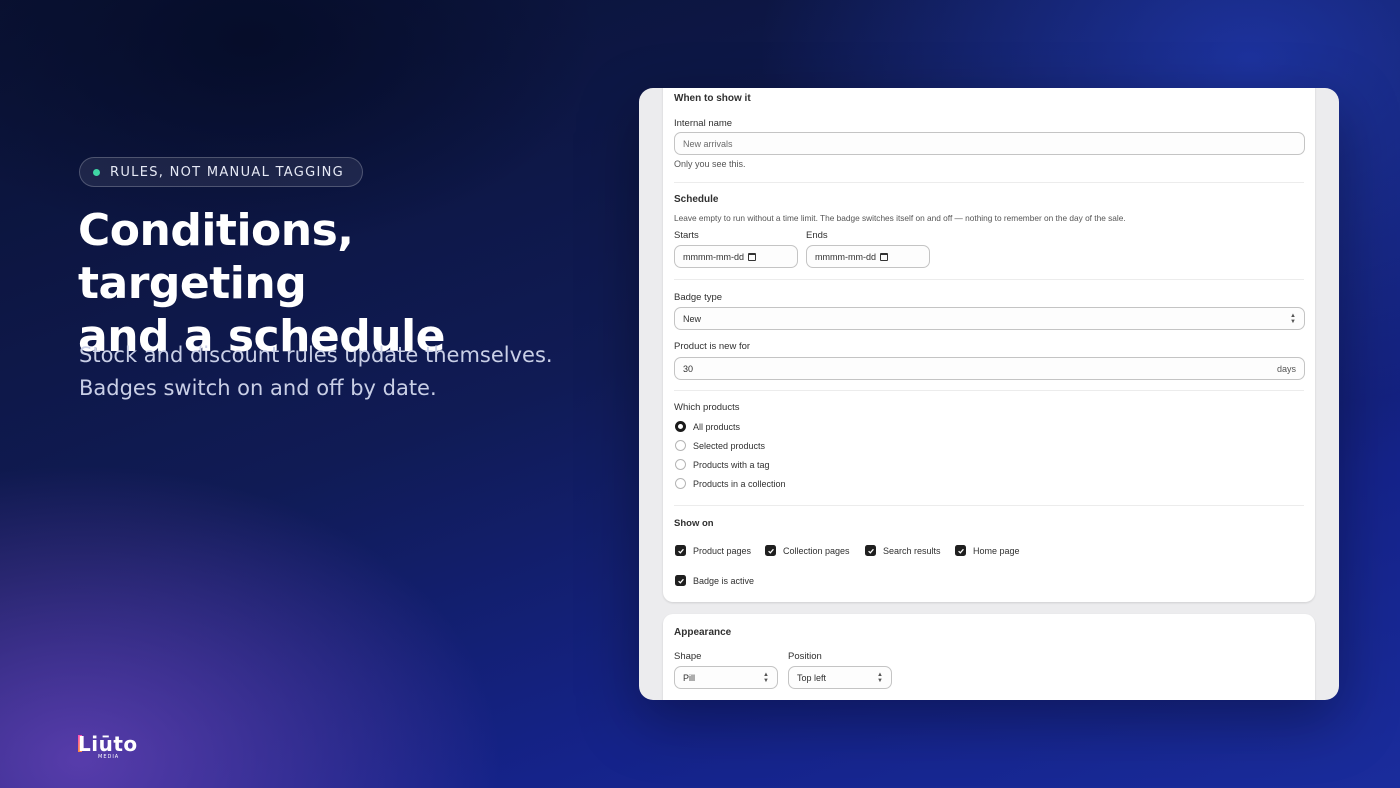 This screenshot has height=788, width=1400. What do you see at coordinates (1286, 368) in the screenshot?
I see `new-for-suffix: days` at bounding box center [1286, 368].